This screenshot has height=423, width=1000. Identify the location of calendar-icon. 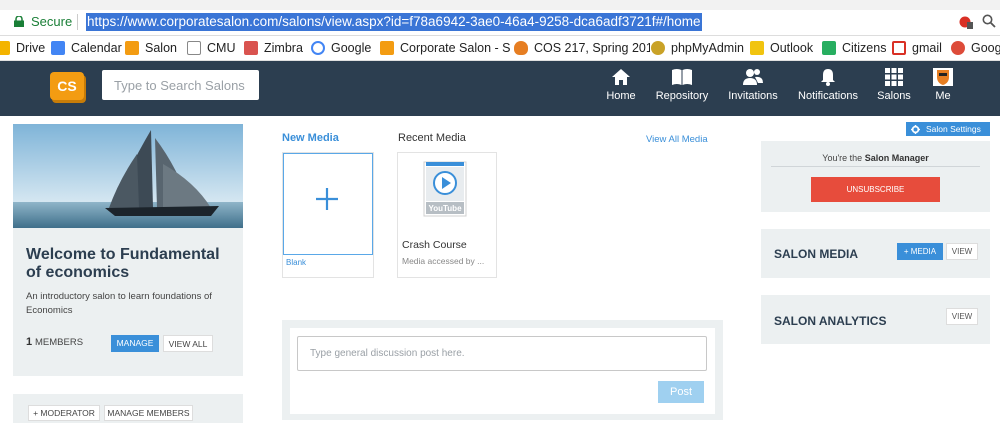
(58, 48).